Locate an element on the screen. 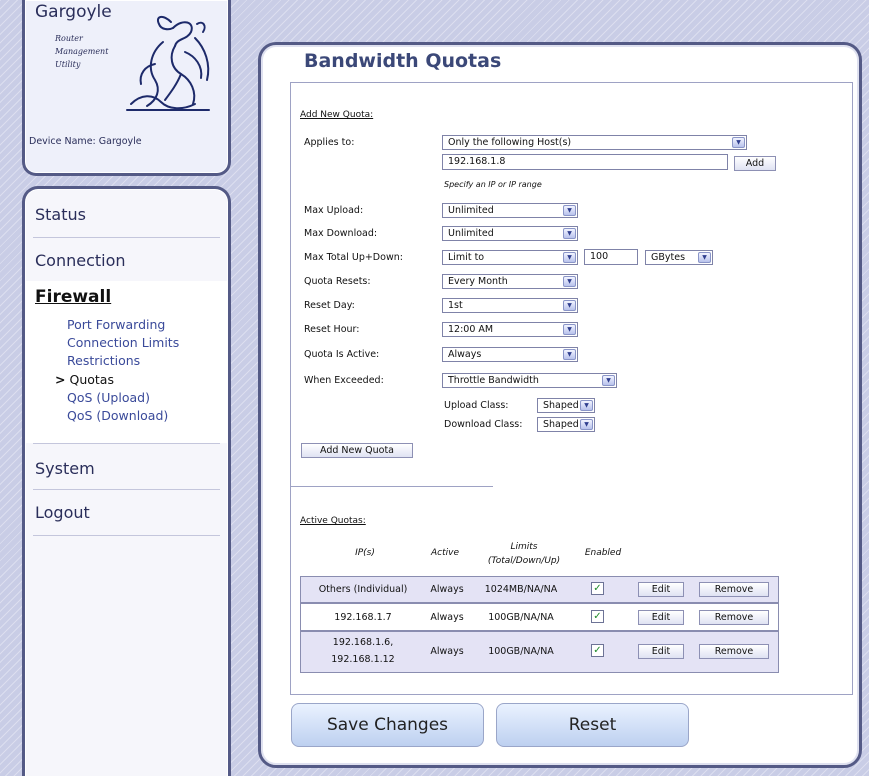 The image size is (869, 776). section-divider is located at coordinates (391, 486).